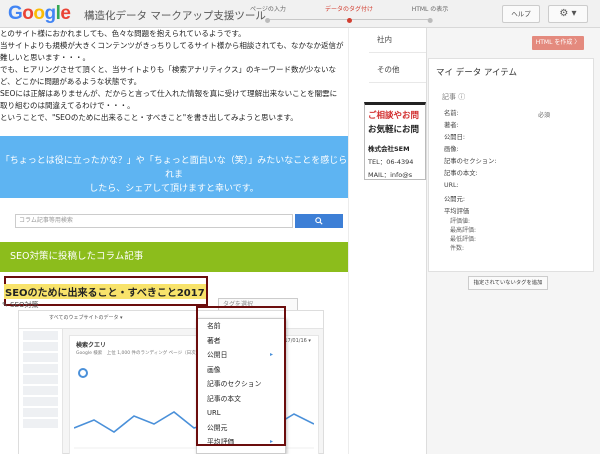  I want to click on step-label: データのタグ付け, so click(349, 9).